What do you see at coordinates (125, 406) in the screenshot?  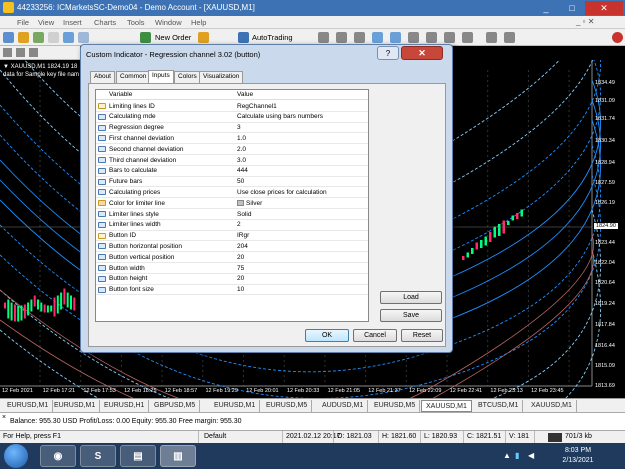 I see `chart-tab: EURUSD,H1` at bounding box center [125, 406].